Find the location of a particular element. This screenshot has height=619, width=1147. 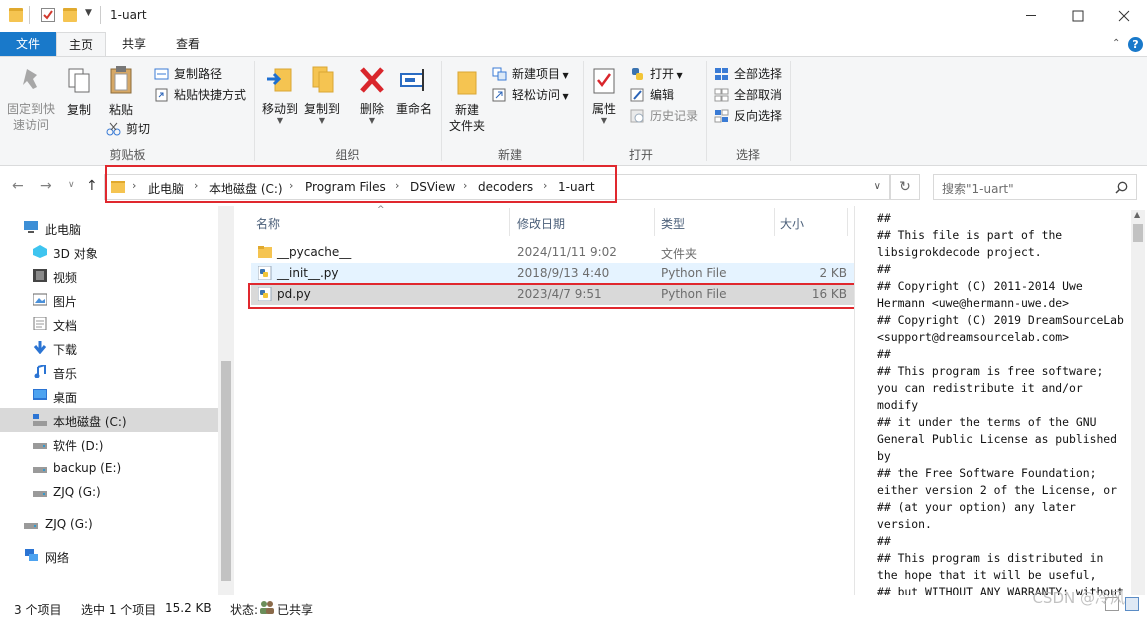

pin-quick-access-button: 固定到快 速访问 is located at coordinates (31, 100).